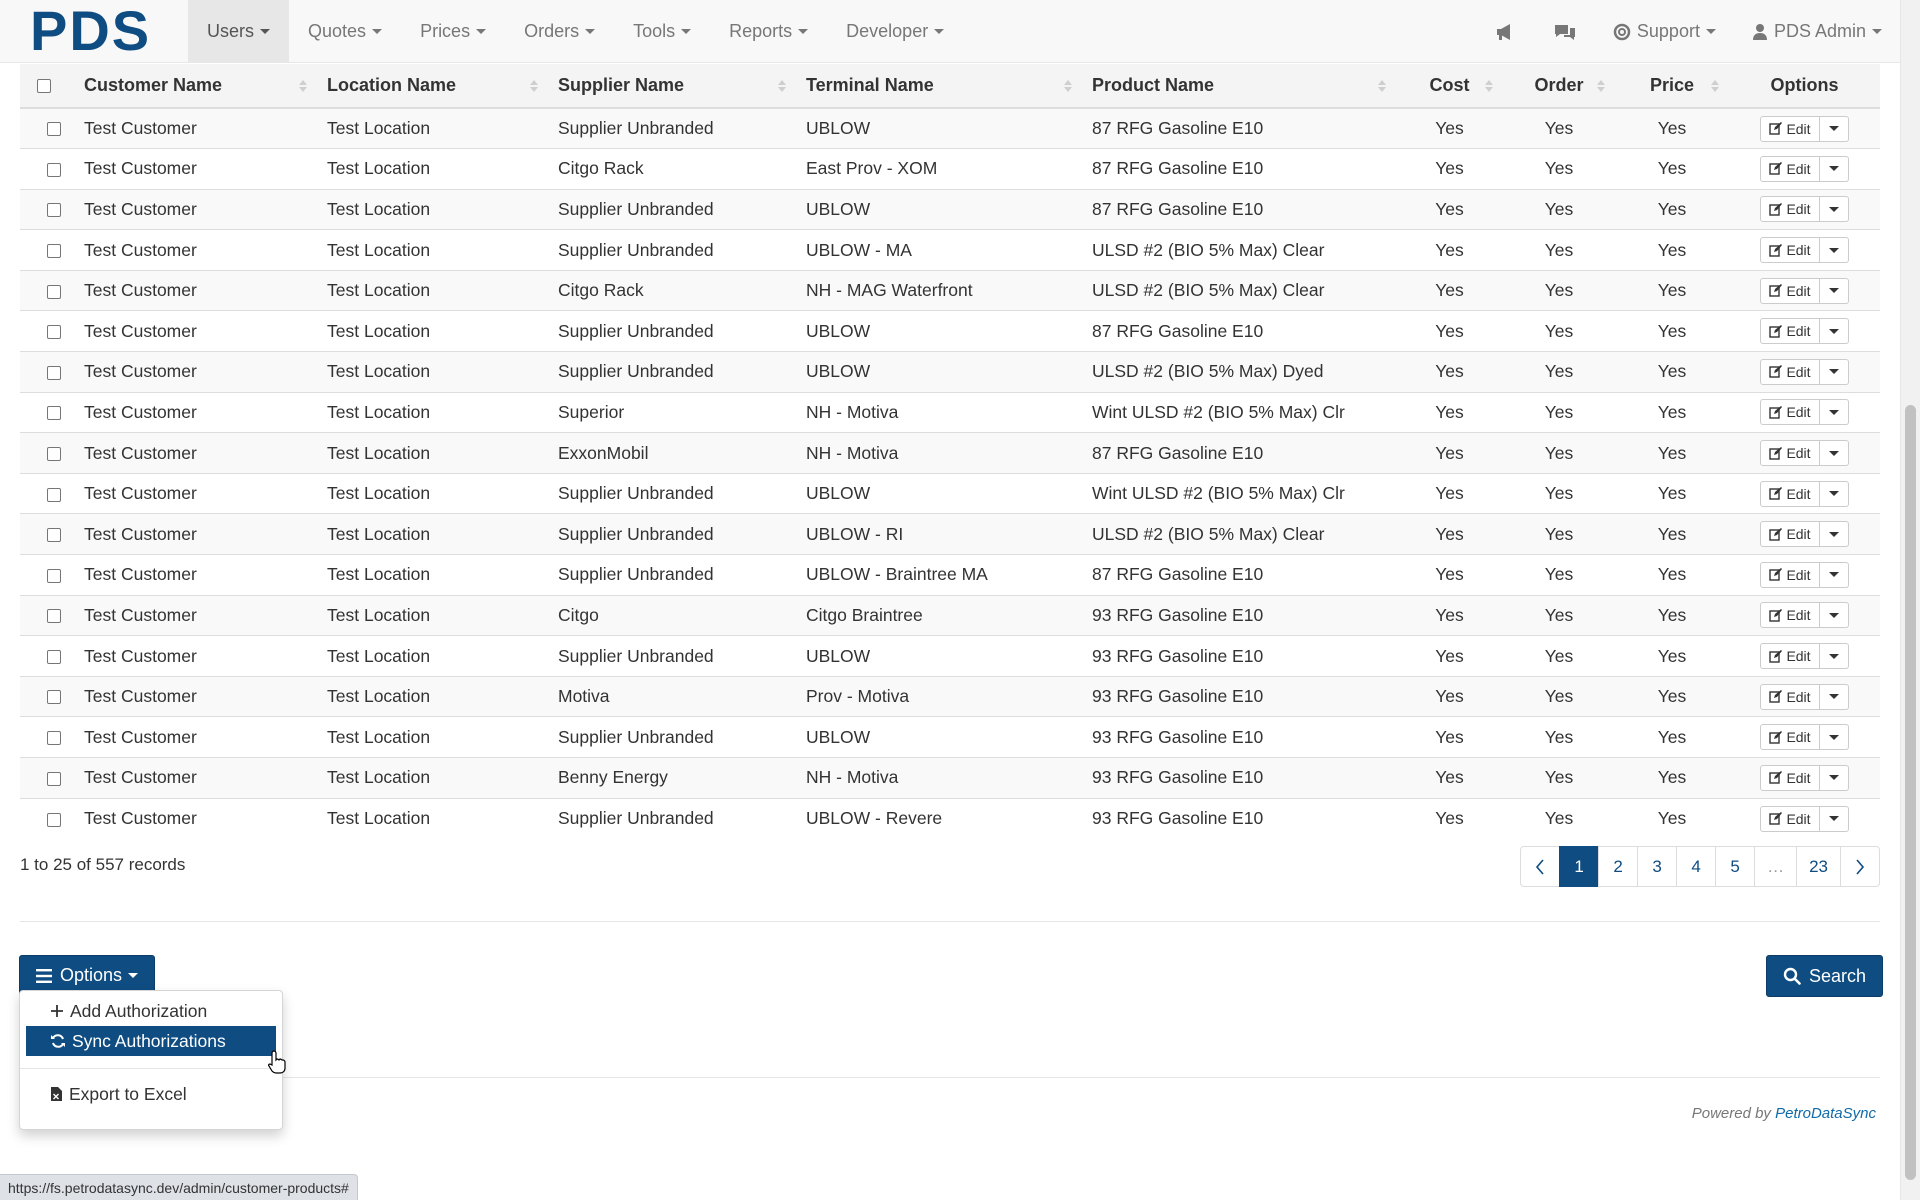 The height and width of the screenshot is (1200, 1920). Describe the element at coordinates (1657, 866) in the screenshot. I see `page-3: 3` at that location.